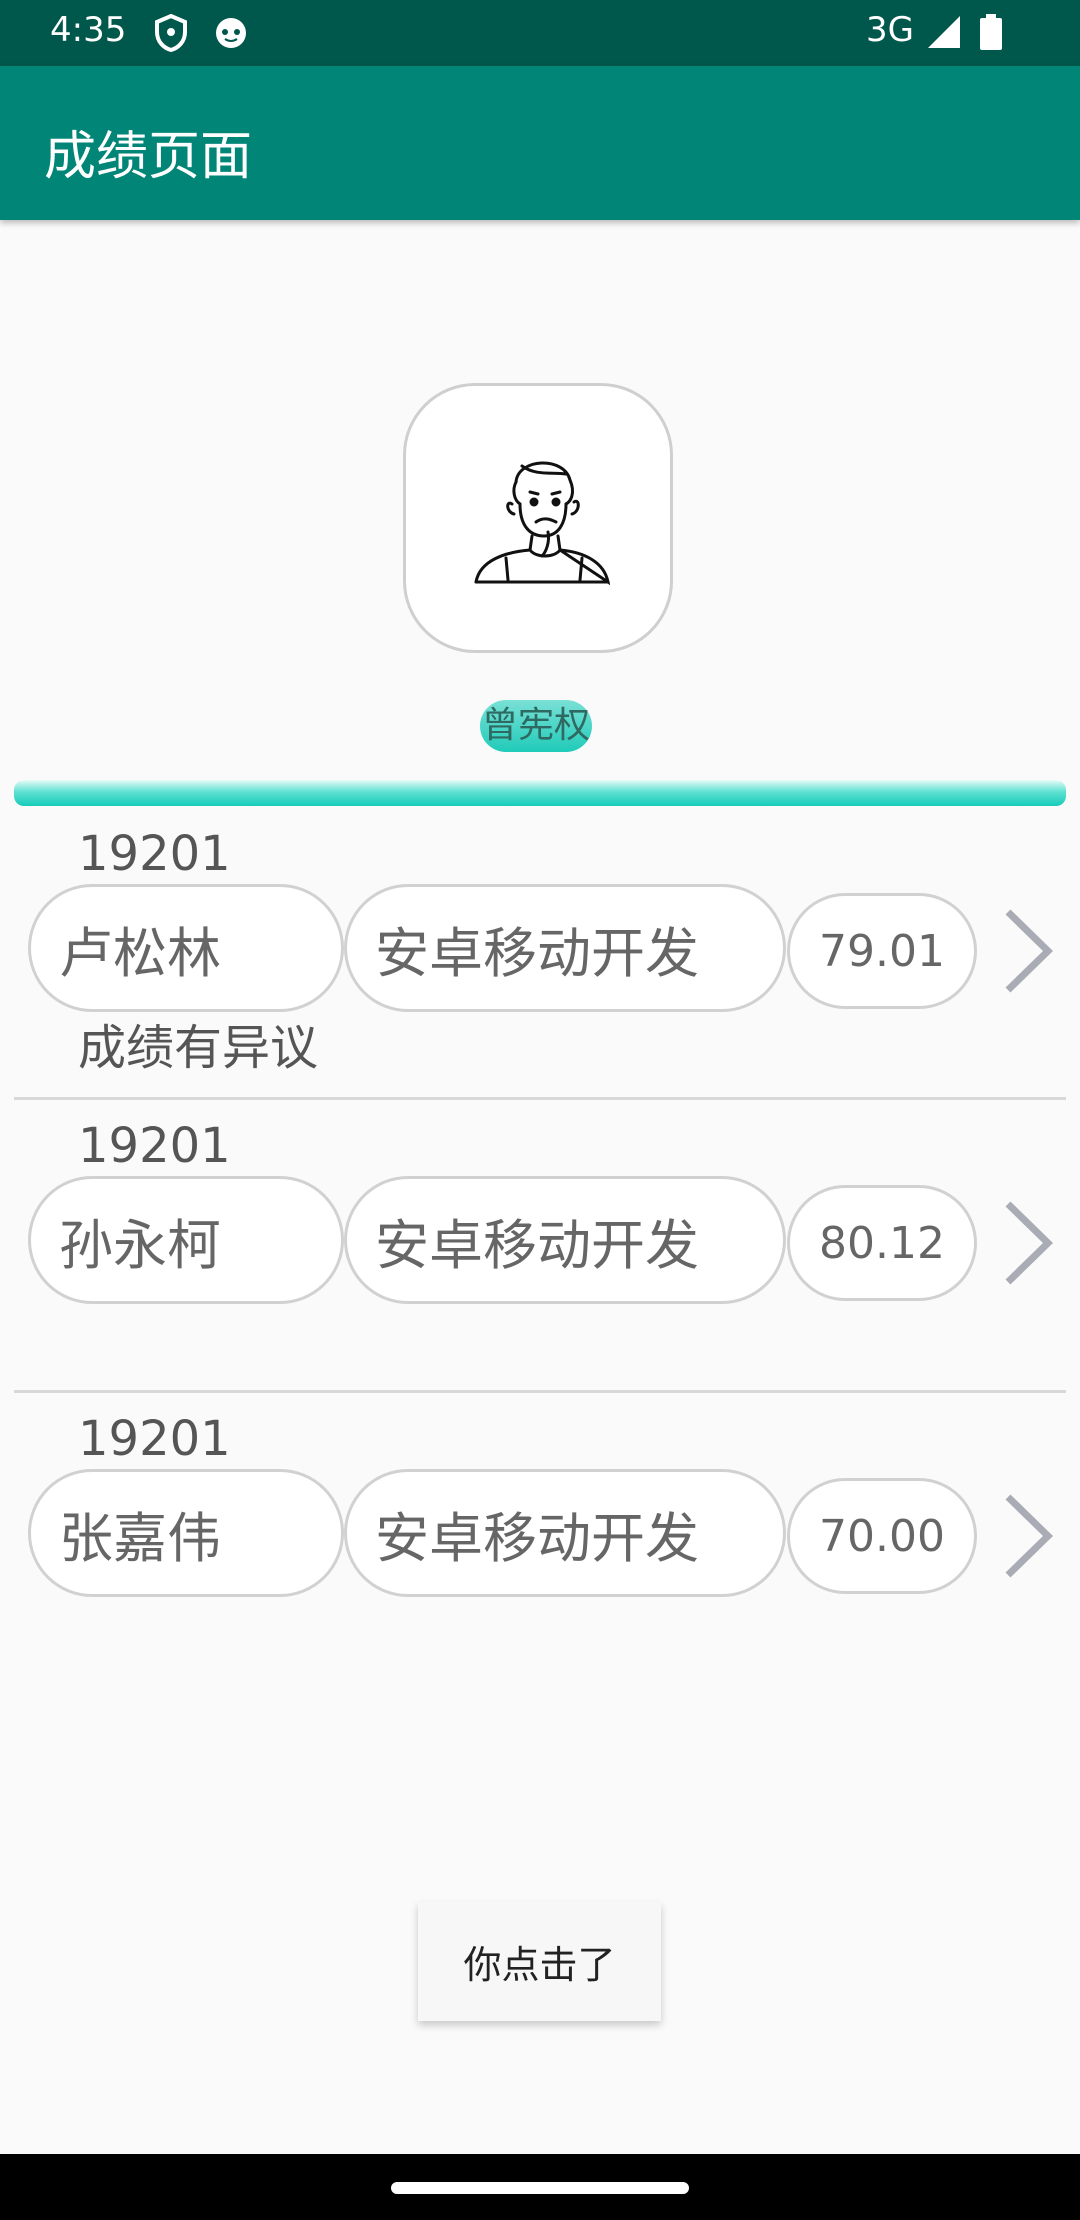 Image resolution: width=1080 pixels, height=2220 pixels. What do you see at coordinates (540, 793) in the screenshot?
I see `accent-divider` at bounding box center [540, 793].